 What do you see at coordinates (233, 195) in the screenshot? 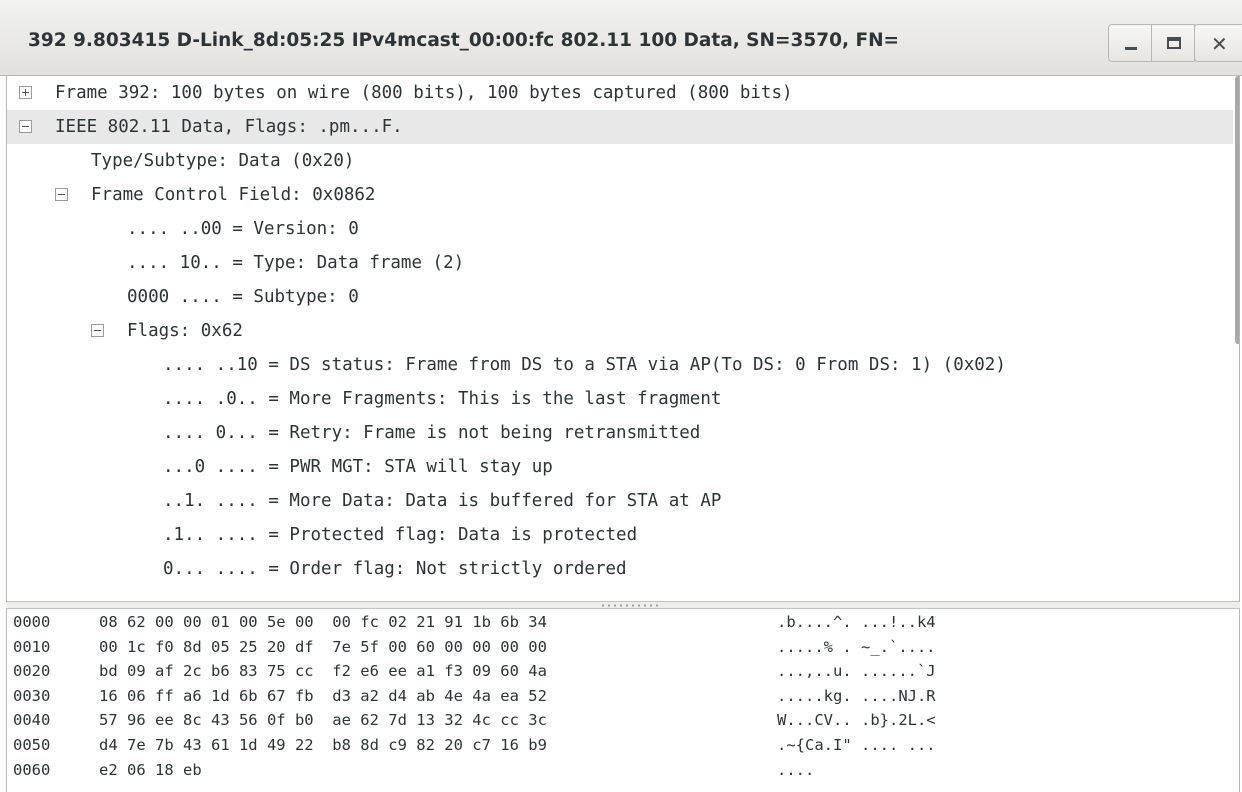
I see `tree-row-label: Frame Control Field: 0x0862` at bounding box center [233, 195].